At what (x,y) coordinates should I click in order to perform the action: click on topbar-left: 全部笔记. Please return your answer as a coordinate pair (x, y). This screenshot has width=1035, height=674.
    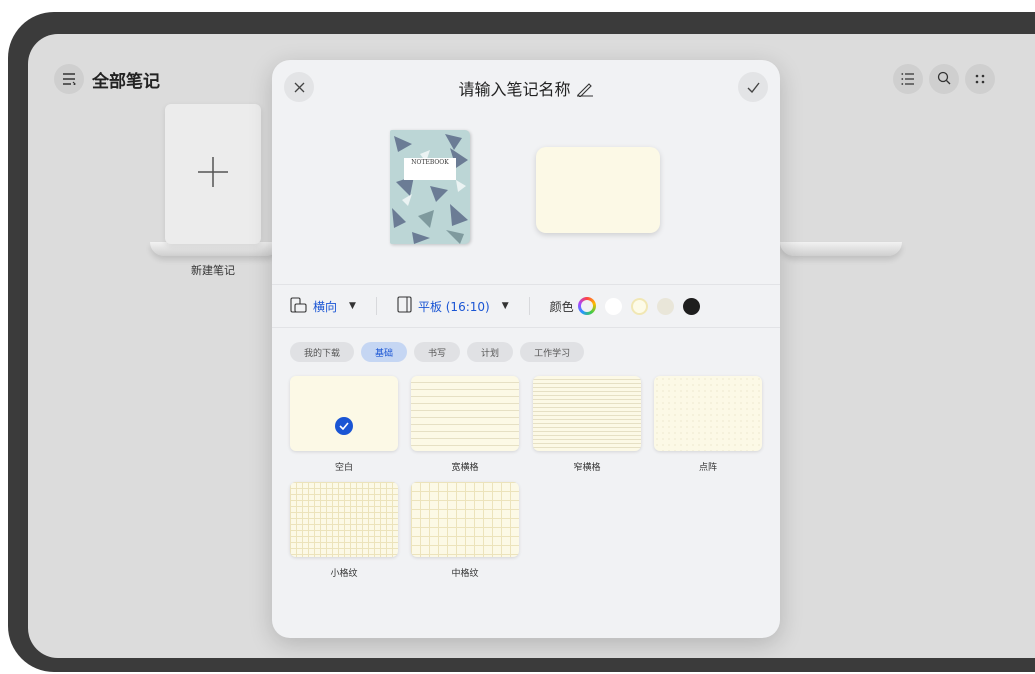
    Looking at the image, I should click on (107, 79).